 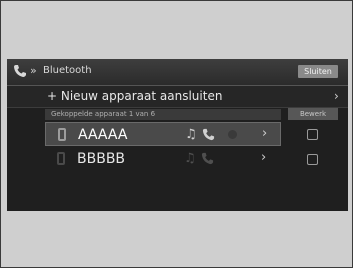 I want to click on edit-button: Bewerk, so click(x=313, y=114).